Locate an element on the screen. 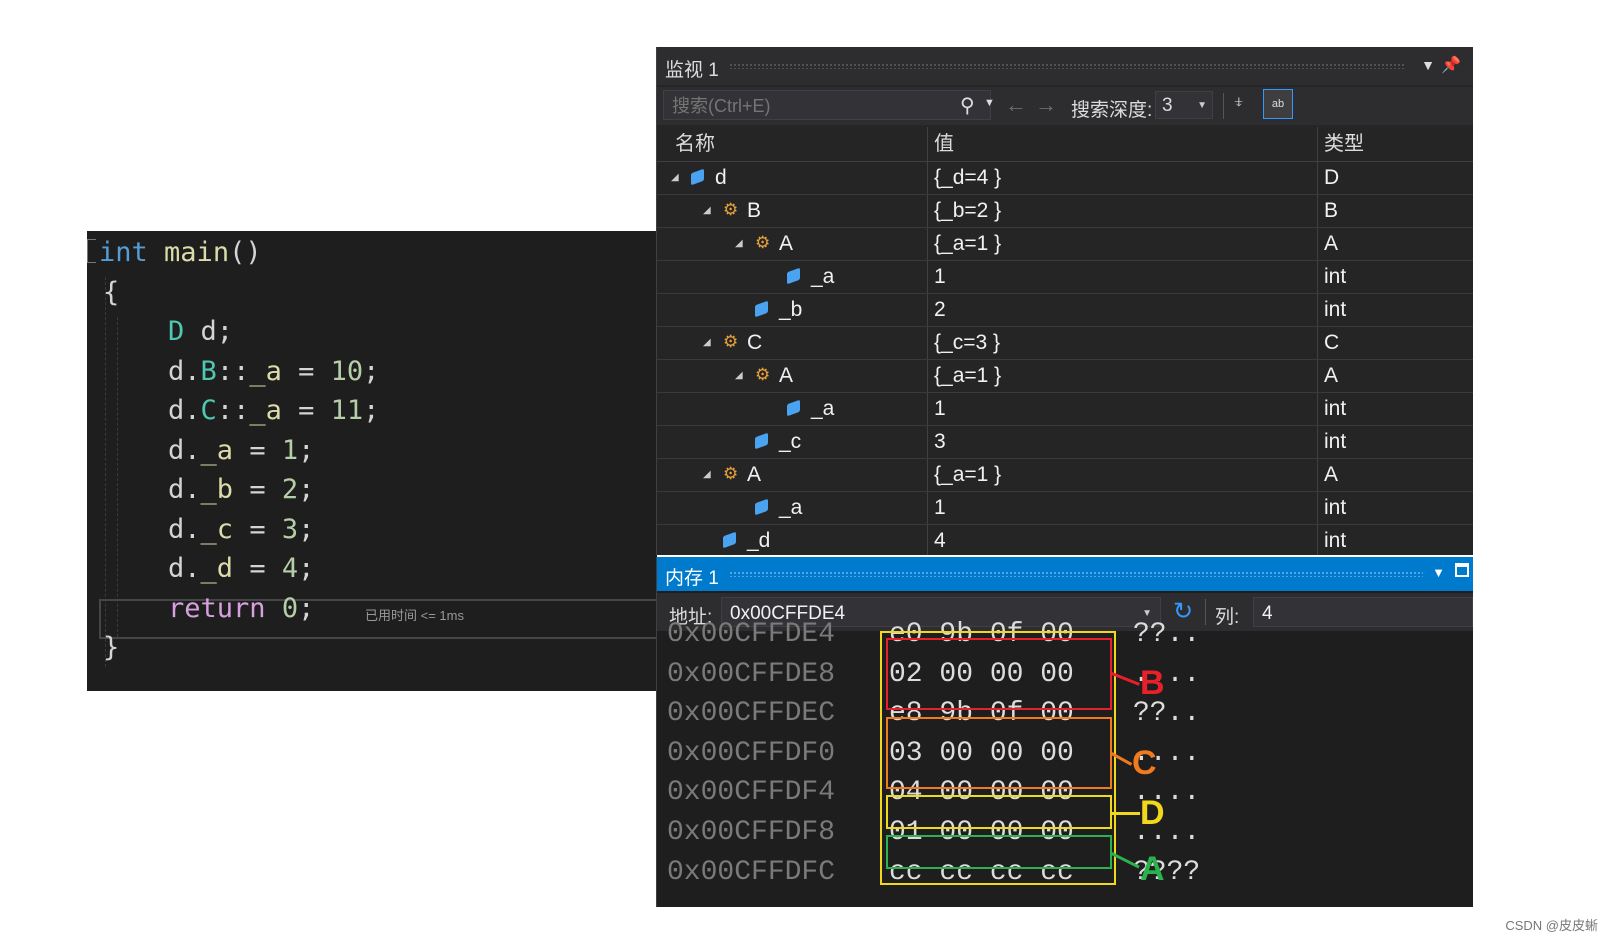 This screenshot has width=1604, height=944. code-token: } is located at coordinates (111, 647).